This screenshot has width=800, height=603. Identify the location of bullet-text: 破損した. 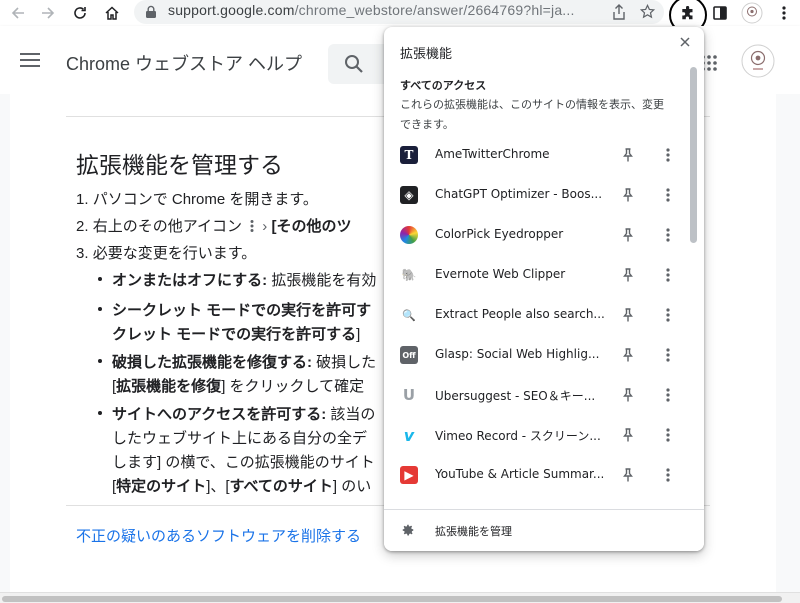
(346, 362).